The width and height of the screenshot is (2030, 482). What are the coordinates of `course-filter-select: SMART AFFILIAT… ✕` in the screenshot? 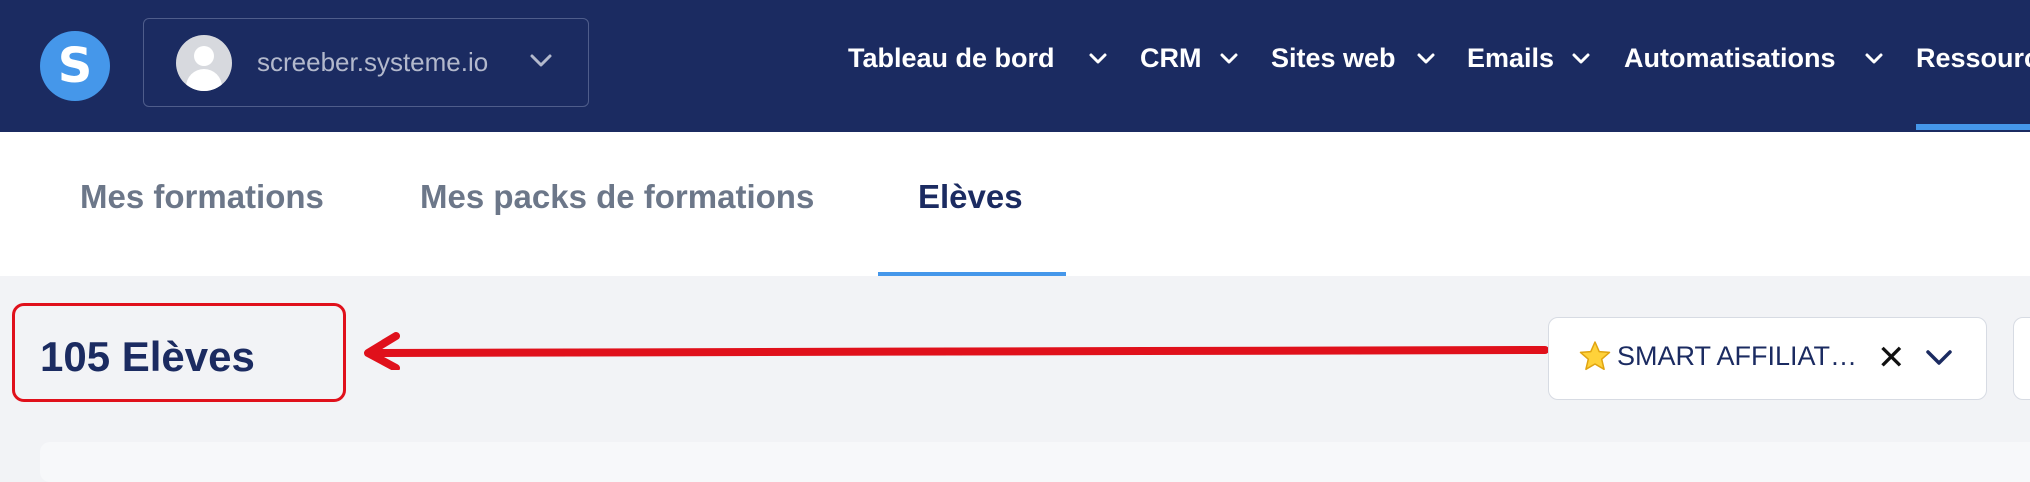 It's located at (1767, 358).